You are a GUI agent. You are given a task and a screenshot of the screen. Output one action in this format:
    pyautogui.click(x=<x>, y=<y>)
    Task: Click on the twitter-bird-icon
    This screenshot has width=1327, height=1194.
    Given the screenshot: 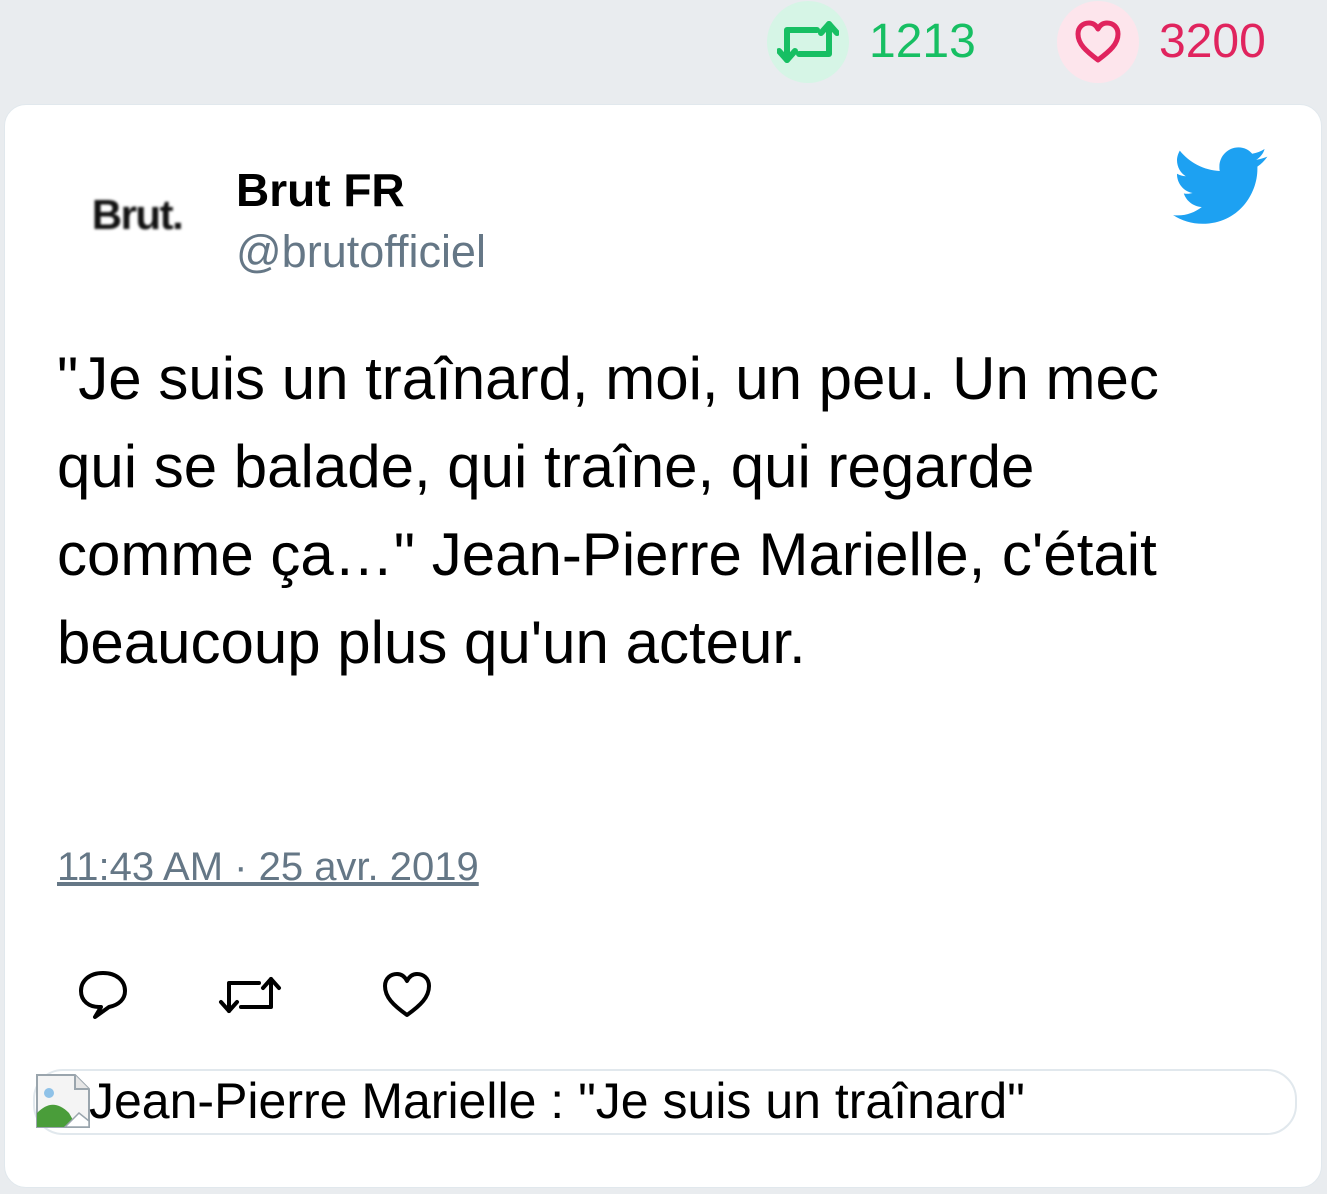 What is the action you would take?
    pyautogui.click(x=1221, y=187)
    